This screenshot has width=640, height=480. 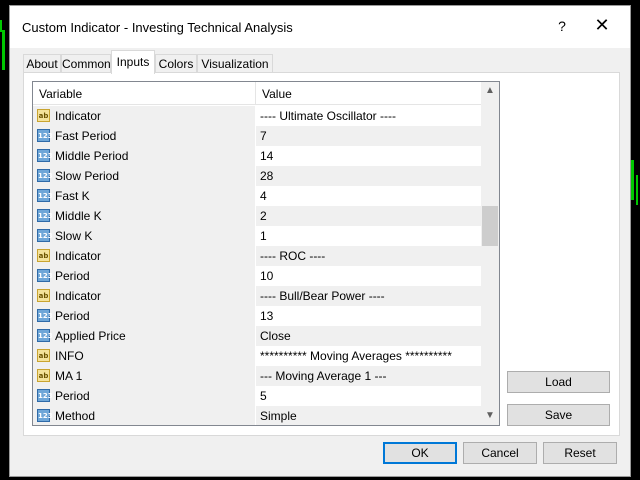 What do you see at coordinates (368, 156) in the screenshot?
I see `value-cell: 14` at bounding box center [368, 156].